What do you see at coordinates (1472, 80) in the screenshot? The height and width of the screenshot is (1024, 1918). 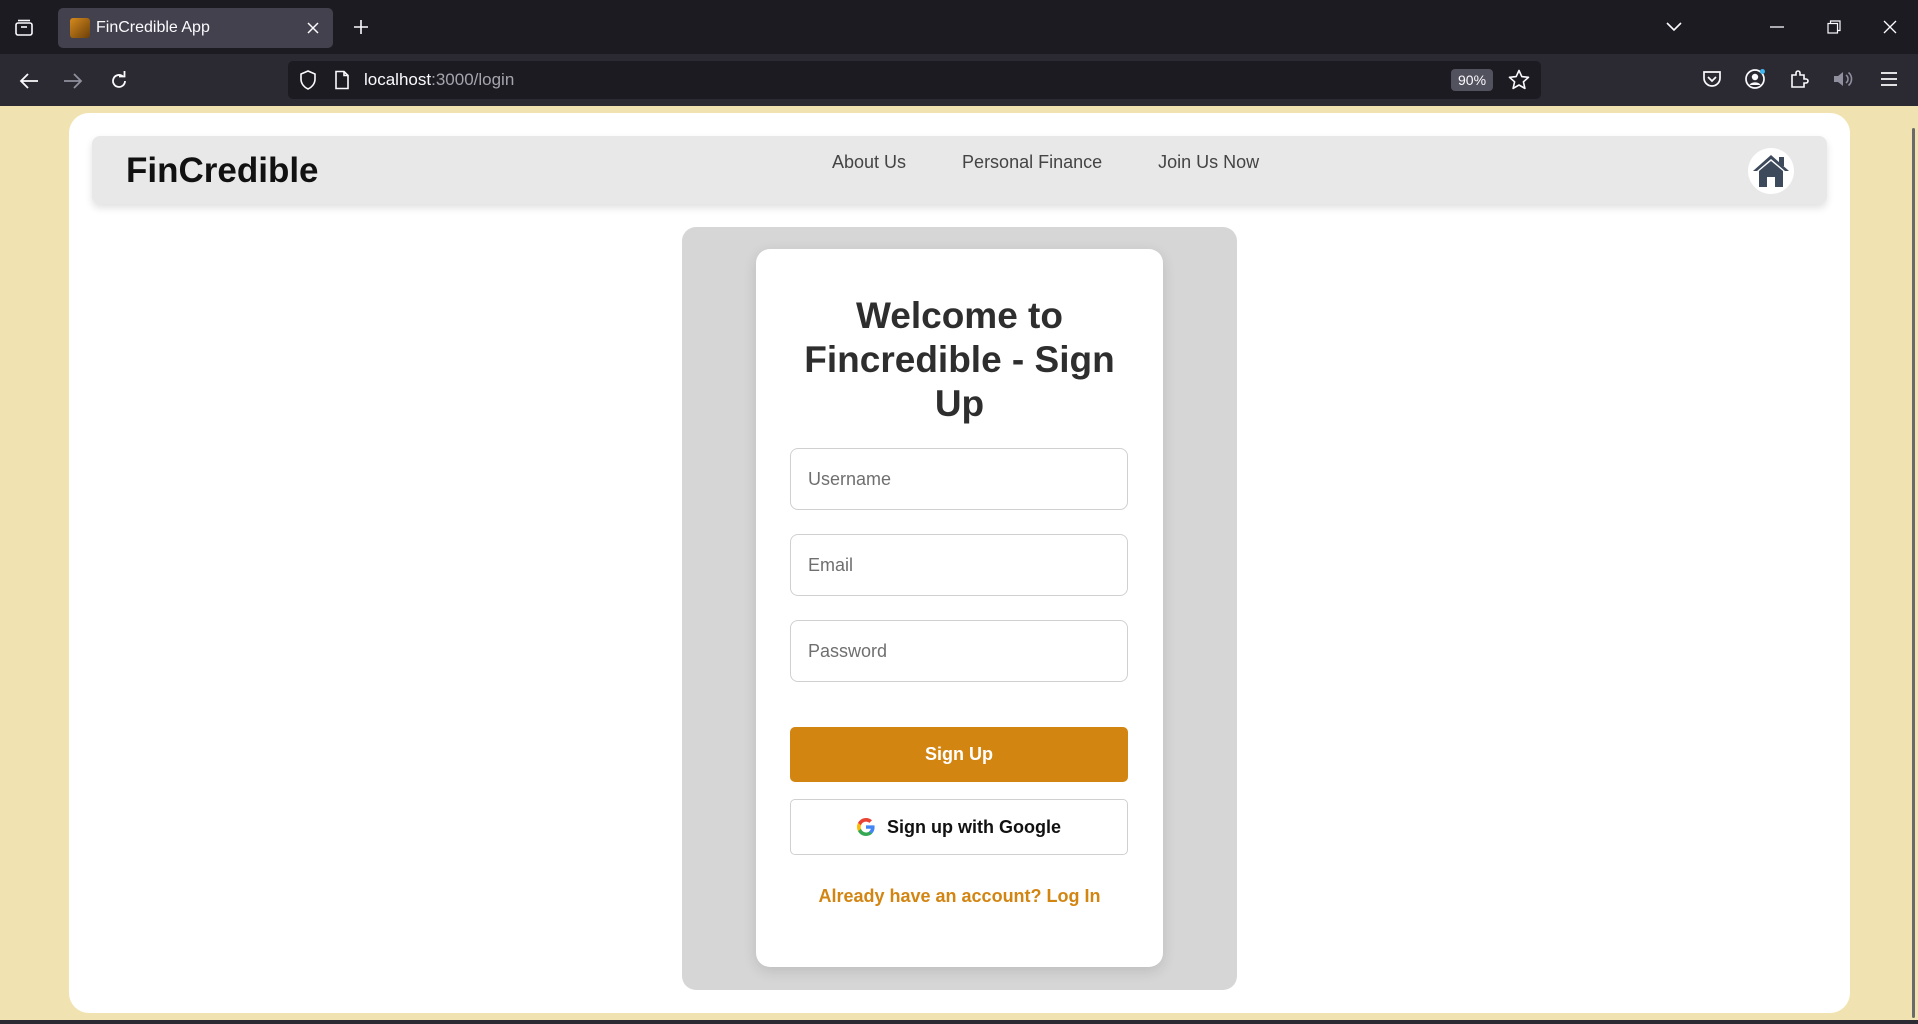 I see `zoom-level-badge: 90%` at bounding box center [1472, 80].